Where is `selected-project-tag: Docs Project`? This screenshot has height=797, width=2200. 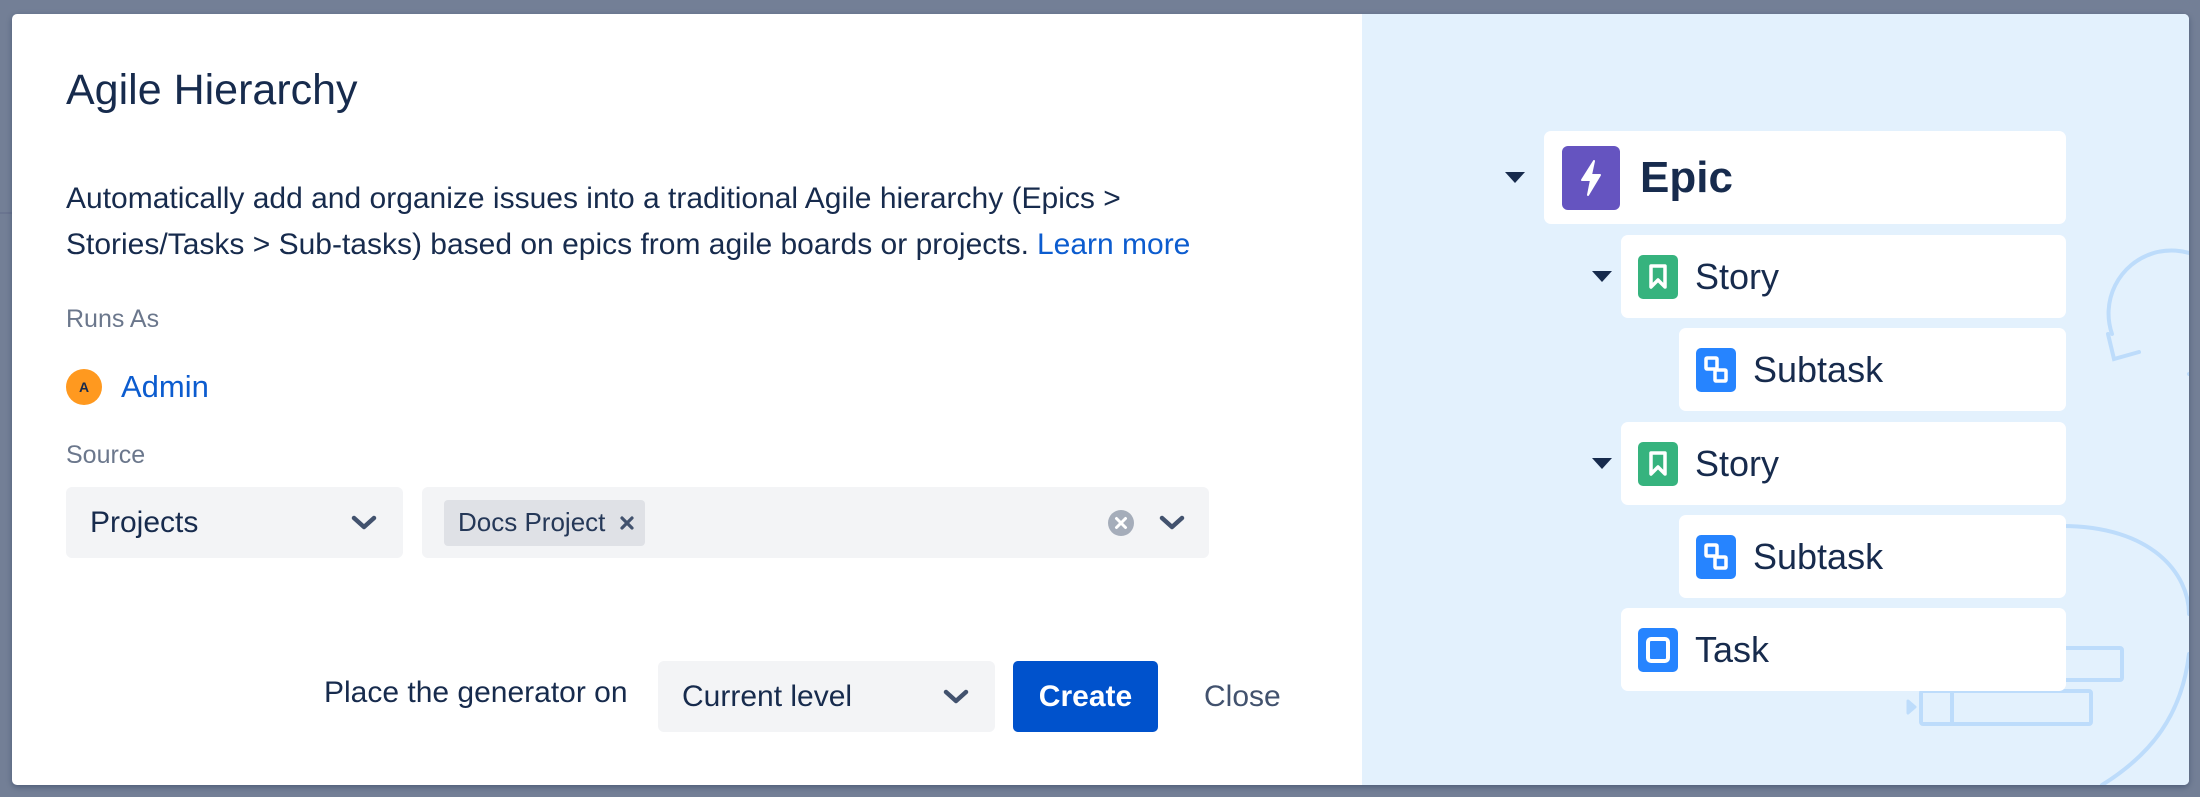
selected-project-tag: Docs Project is located at coordinates (545, 522).